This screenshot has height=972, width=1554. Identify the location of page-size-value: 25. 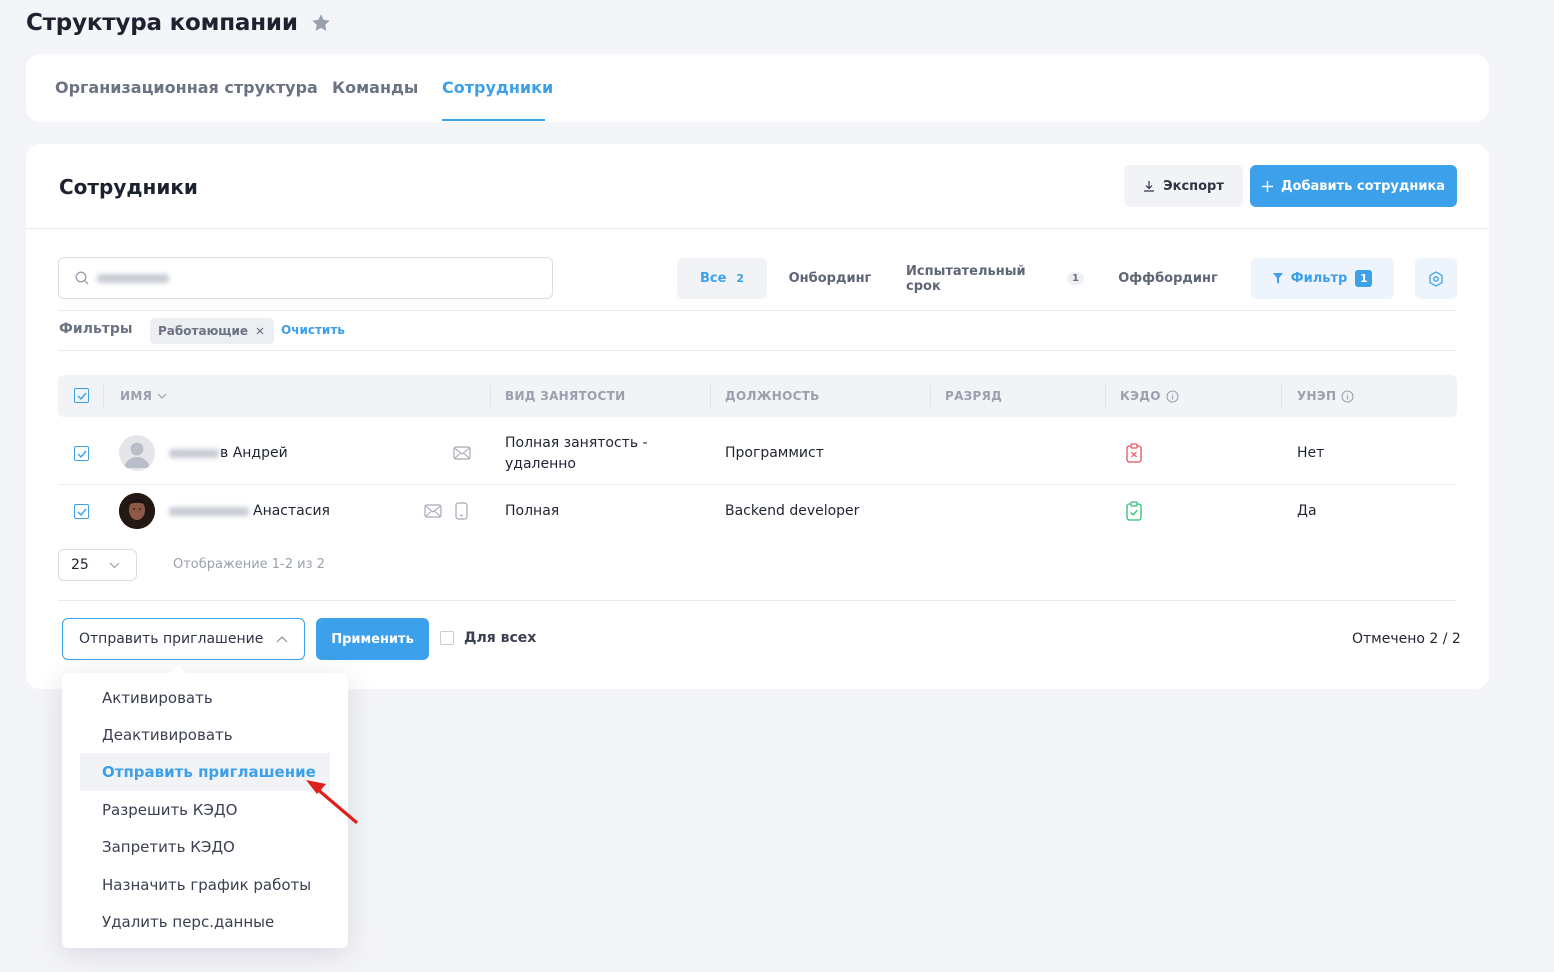
(80, 565).